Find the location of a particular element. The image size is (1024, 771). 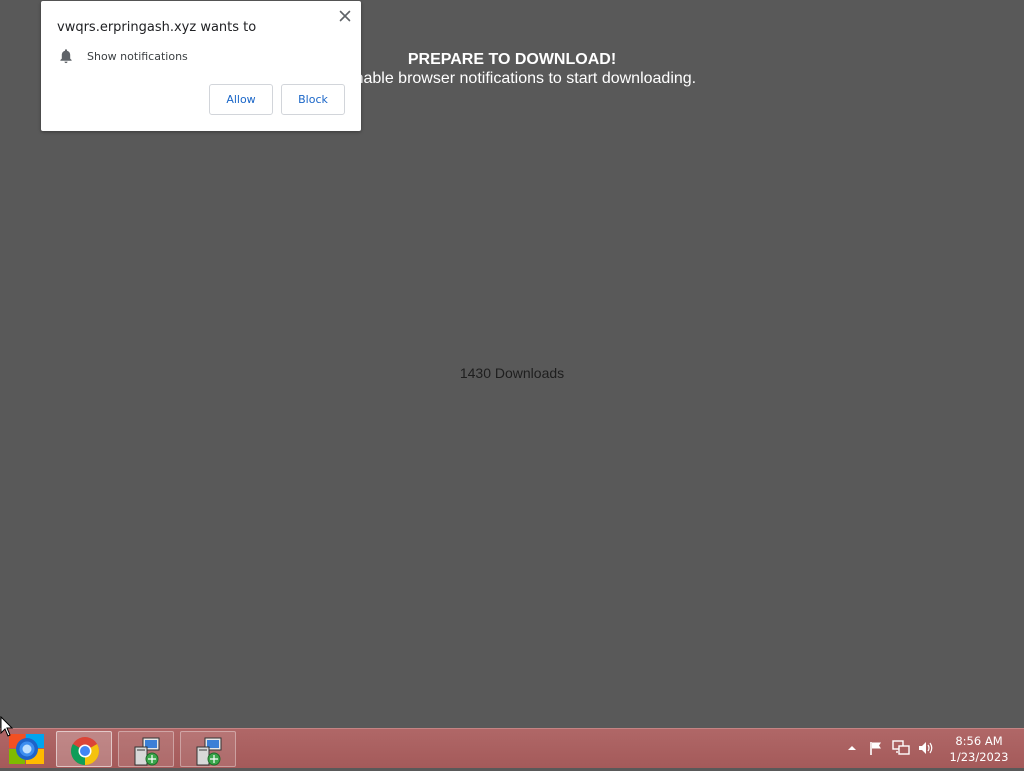

clock-date: 1/23/2023 is located at coordinates (979, 757).